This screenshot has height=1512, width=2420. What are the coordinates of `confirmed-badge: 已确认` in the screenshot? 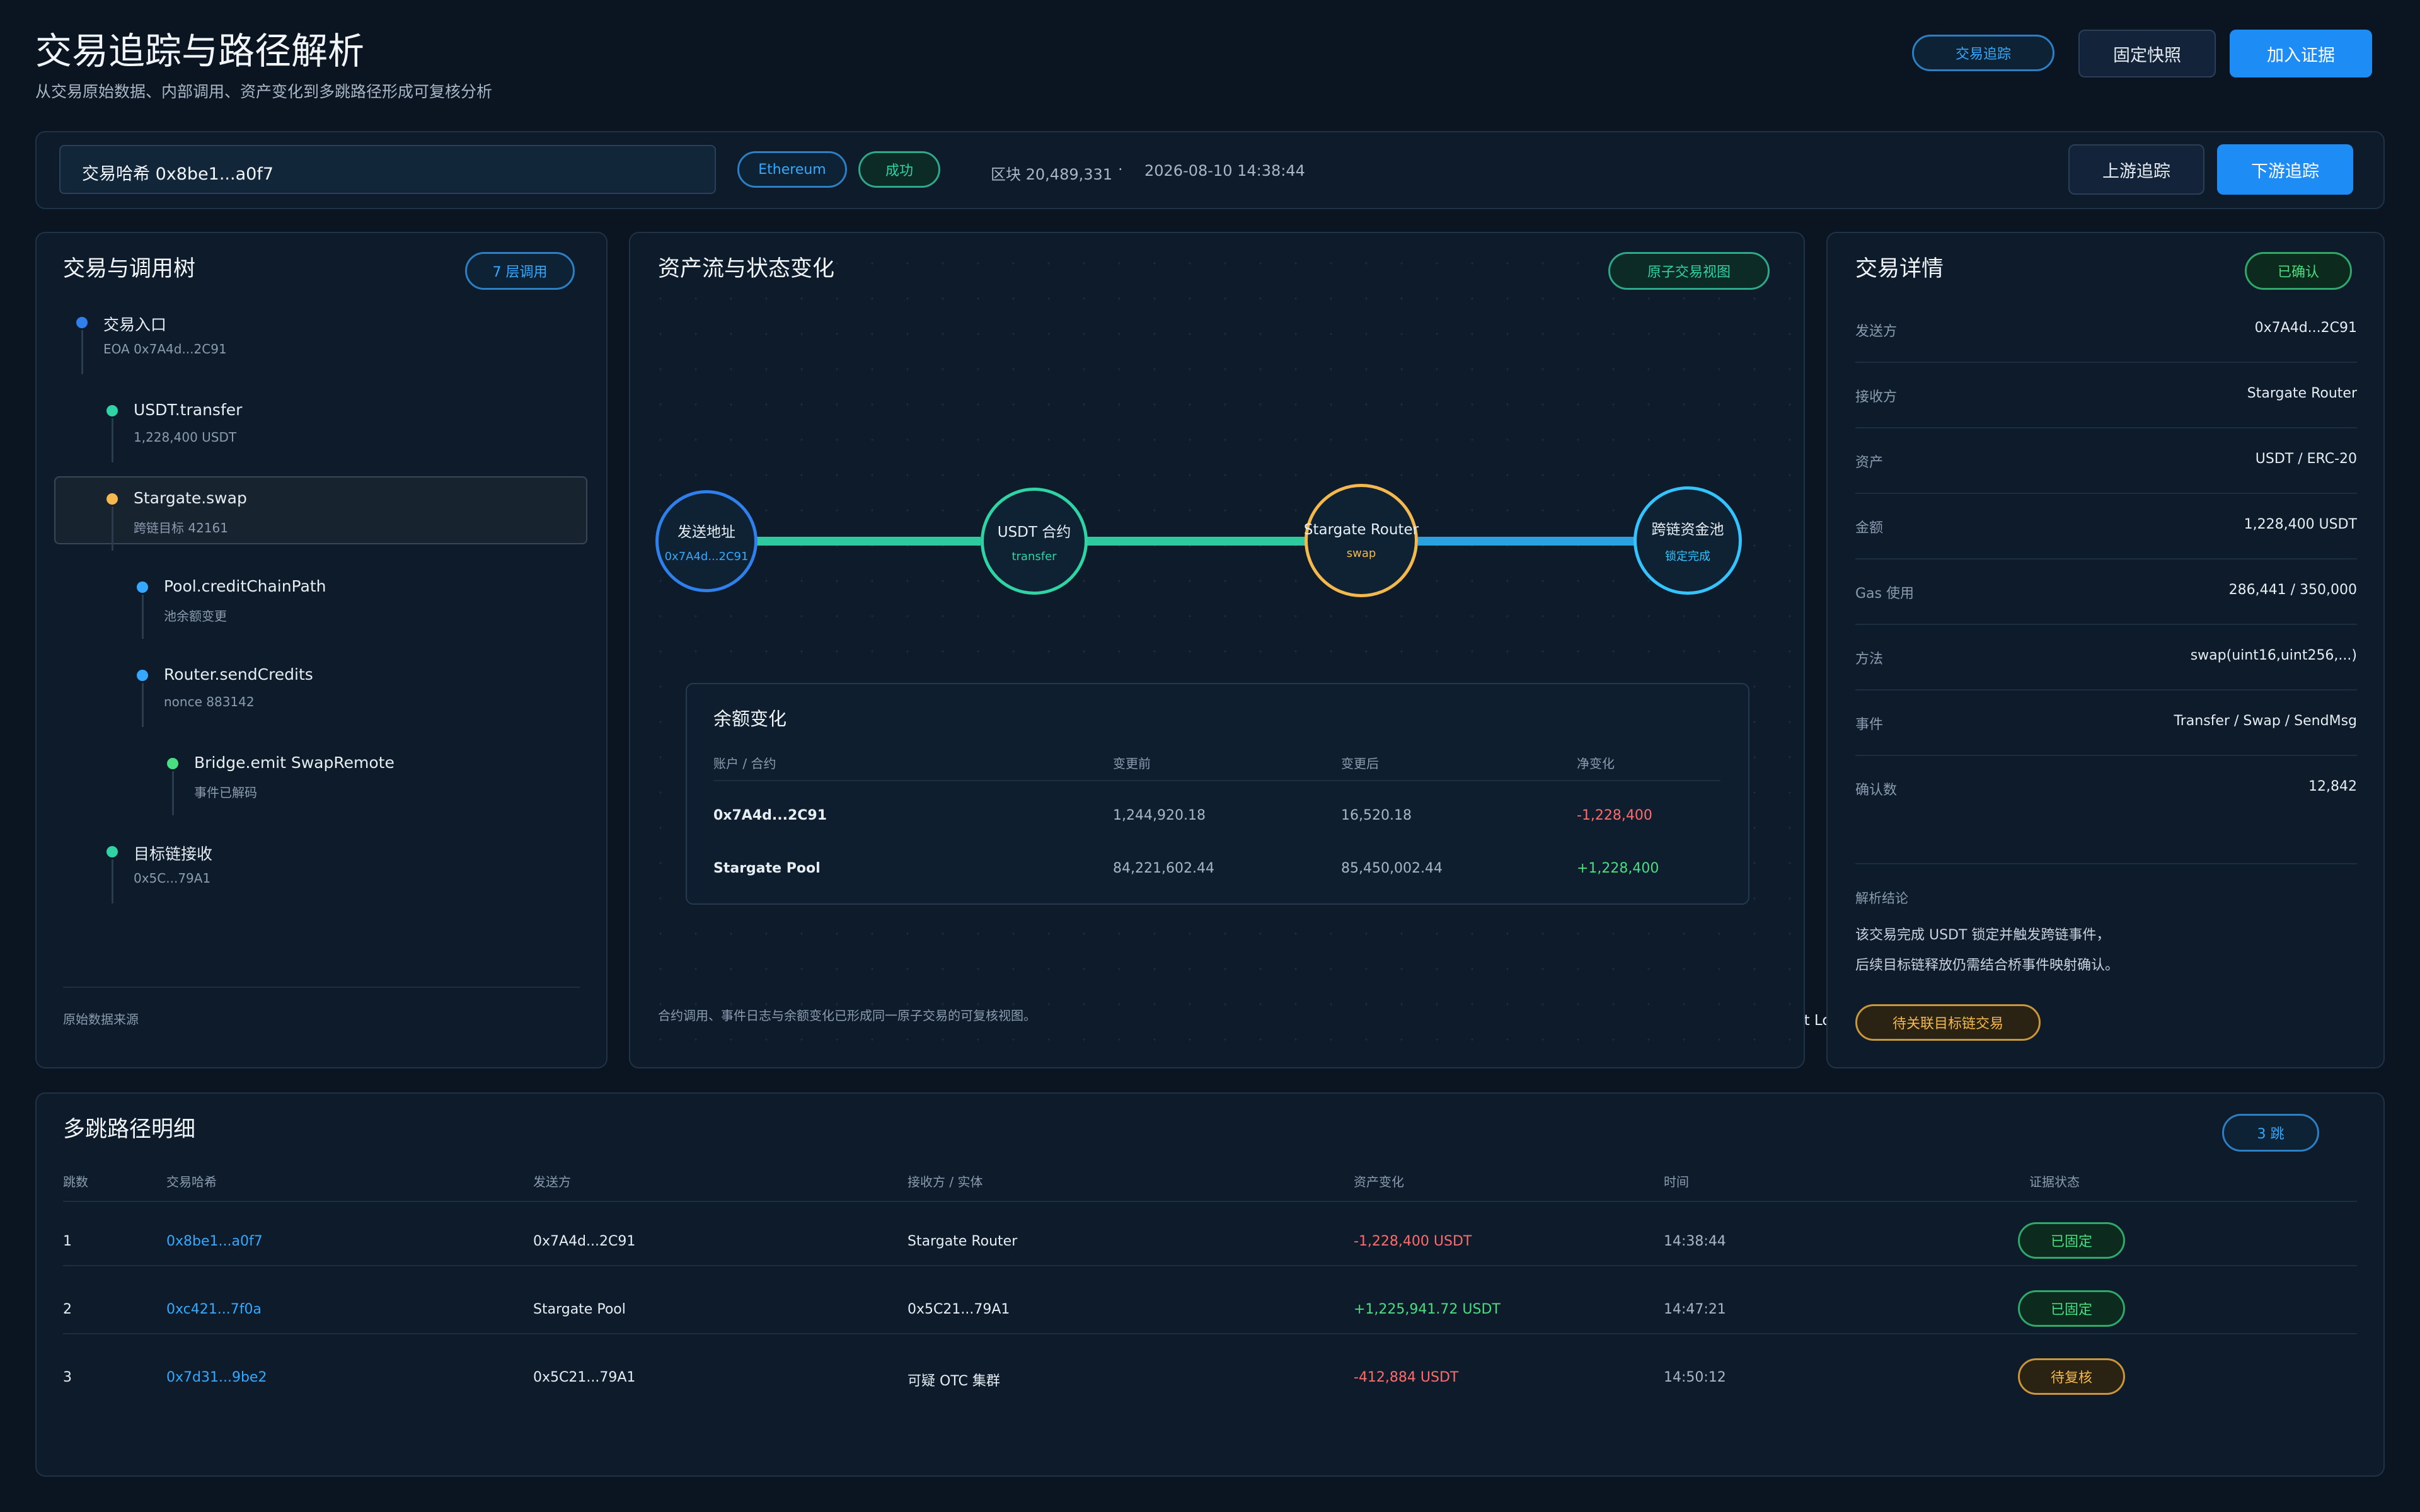 It's located at (2299, 271).